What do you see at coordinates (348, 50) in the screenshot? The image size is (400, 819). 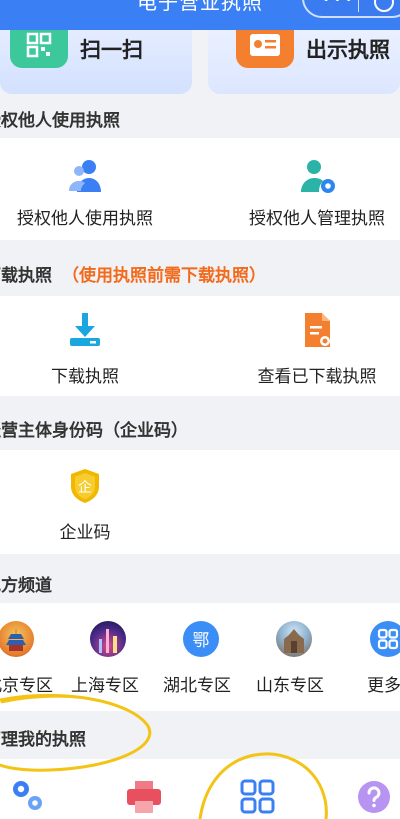 I see `show-license-label: 出示执照` at bounding box center [348, 50].